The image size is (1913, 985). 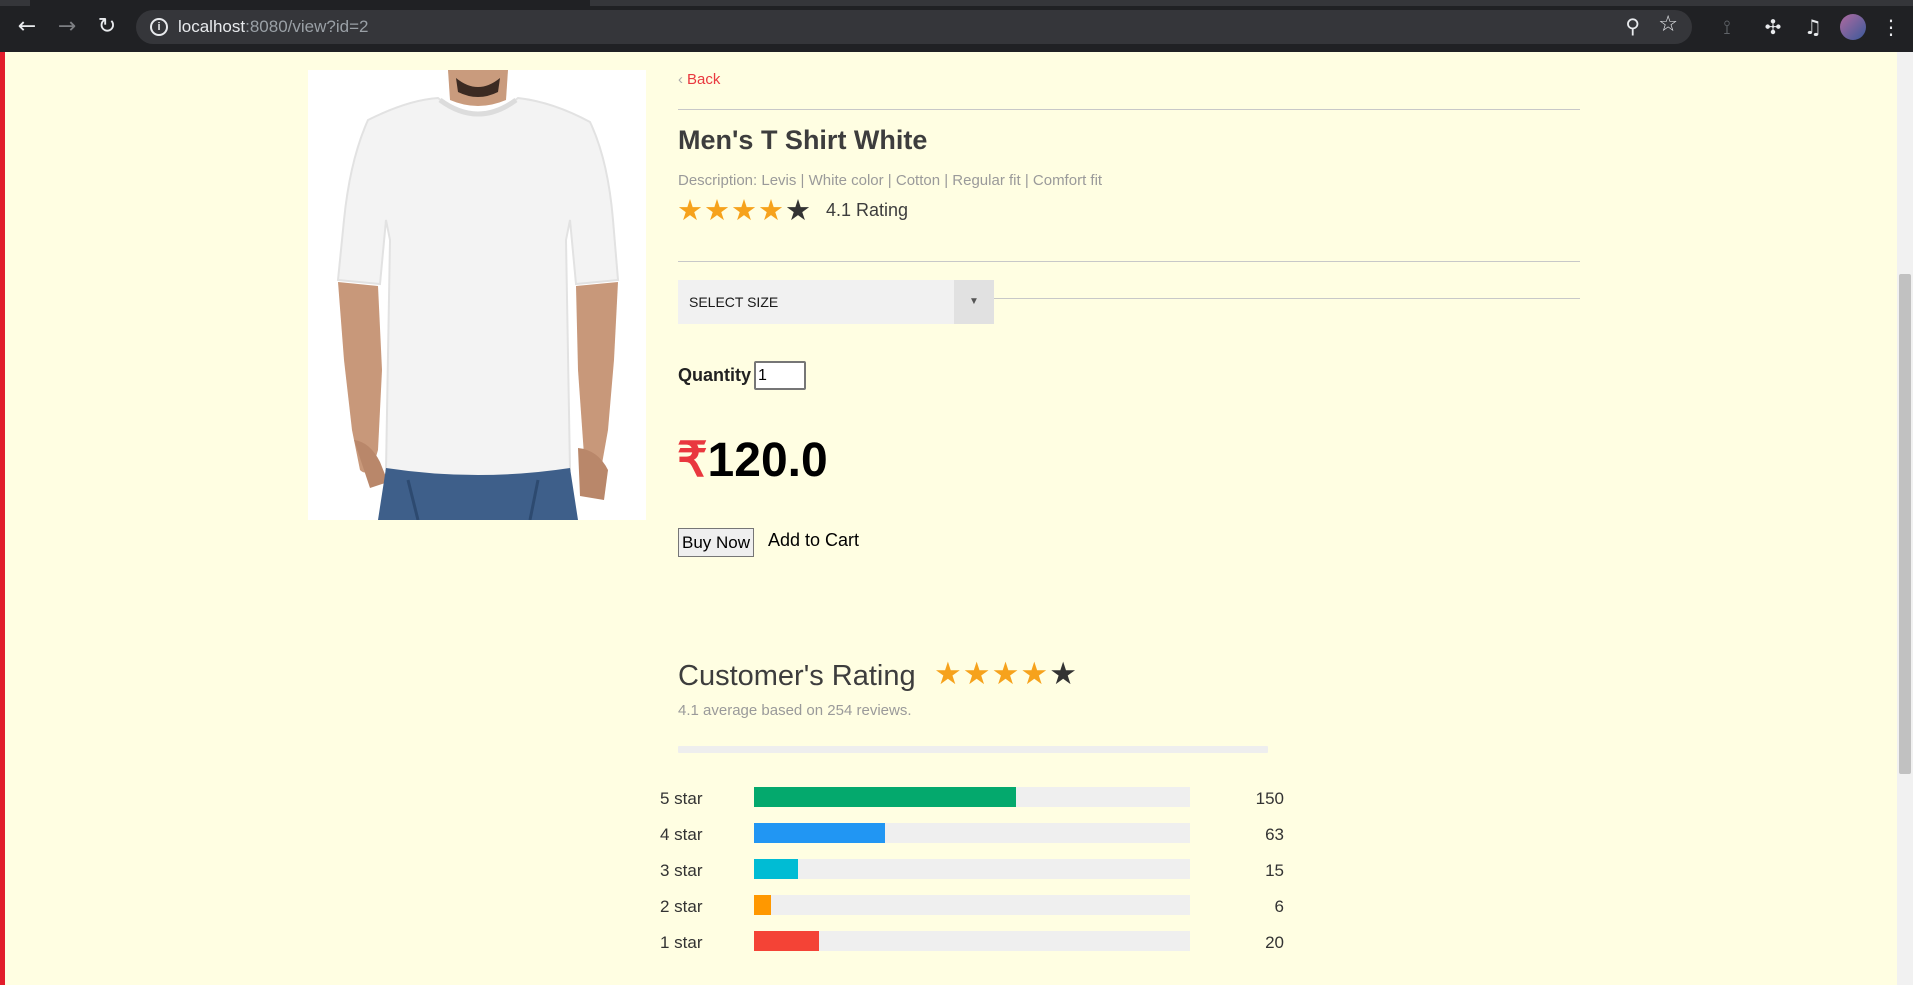 I want to click on customer-star-rating: ★★★★★, so click(x=1006, y=674).